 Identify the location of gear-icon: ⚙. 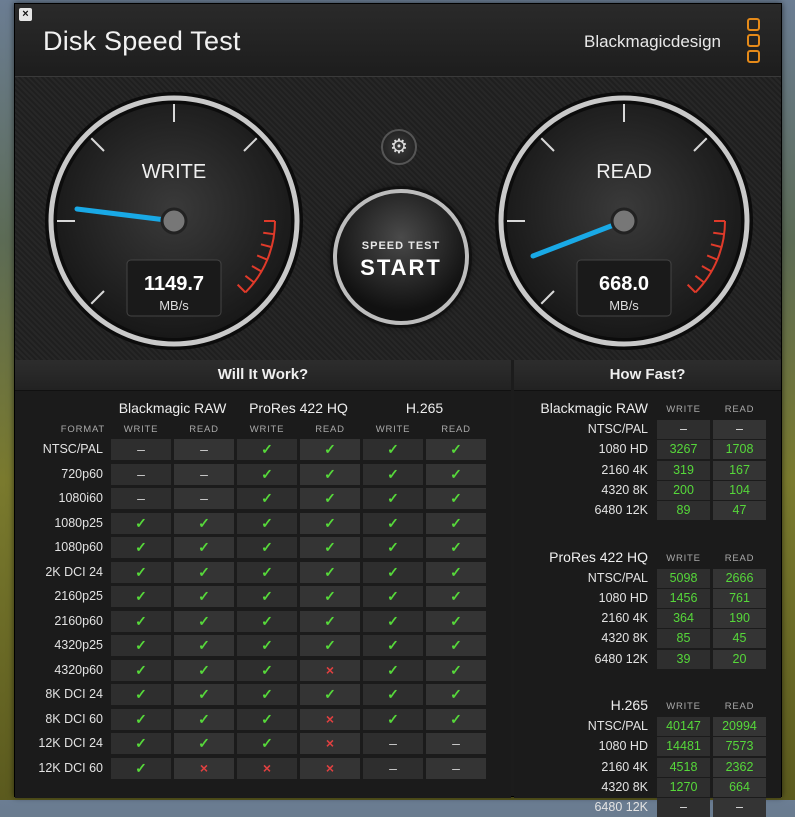
(399, 147).